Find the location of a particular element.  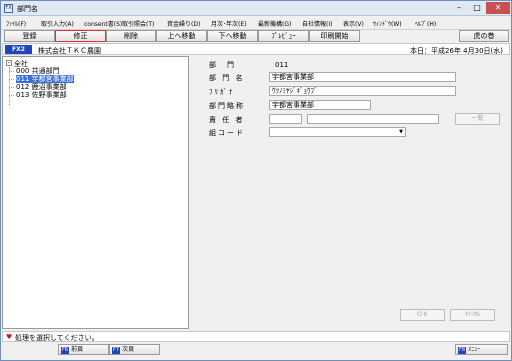

group-code-label: 組コード is located at coordinates (227, 133).